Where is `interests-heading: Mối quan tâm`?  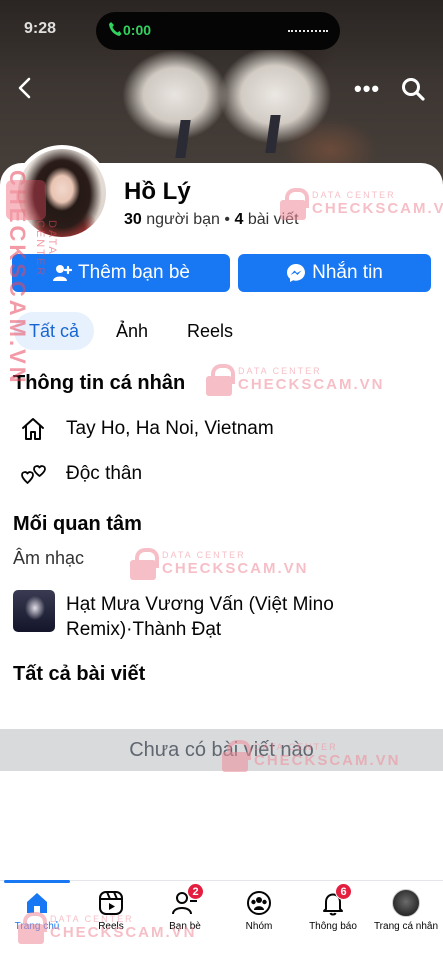 interests-heading: Mối quan tâm is located at coordinates (77, 524).